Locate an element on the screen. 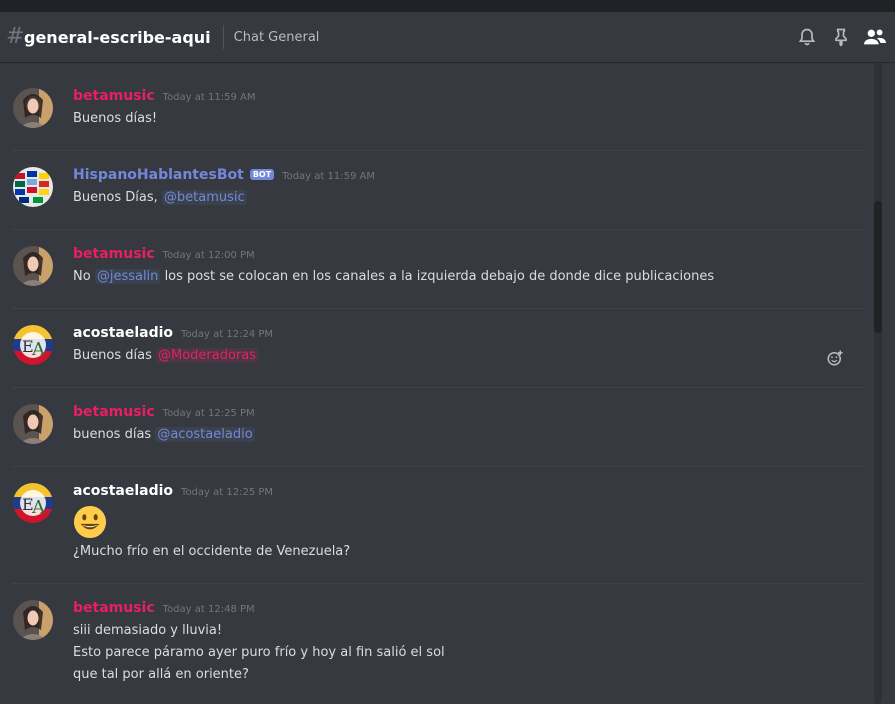 This screenshot has width=895, height=704. pin-icon is located at coordinates (841, 37).